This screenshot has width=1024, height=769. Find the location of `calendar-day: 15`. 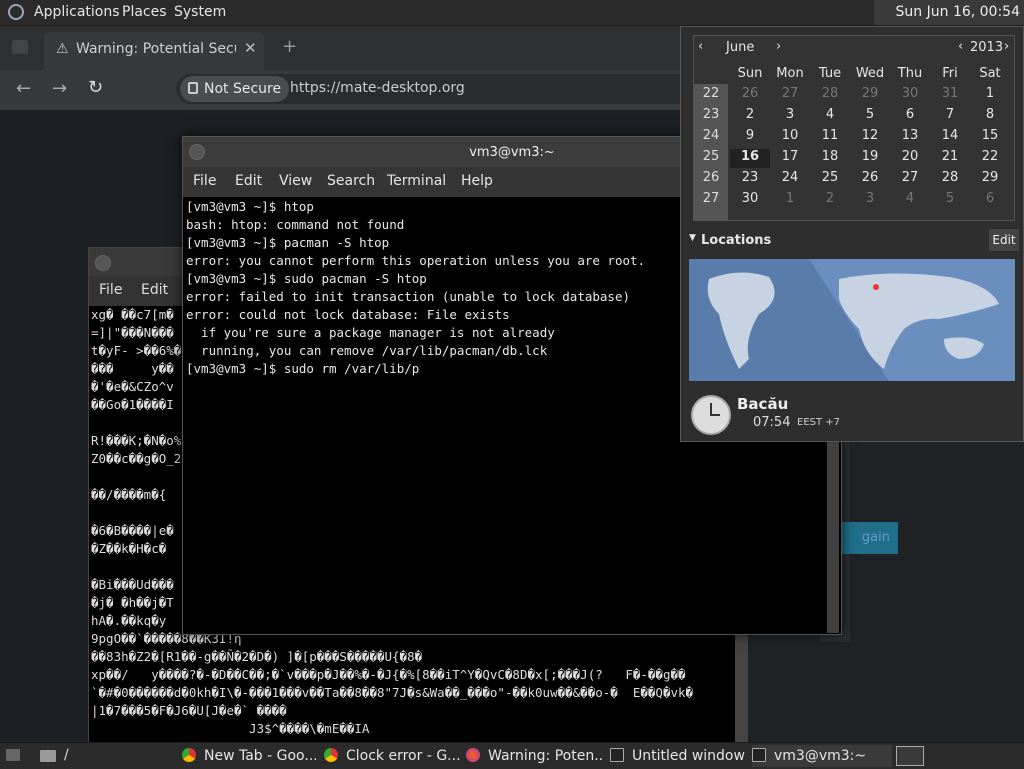

calendar-day: 15 is located at coordinates (990, 137).